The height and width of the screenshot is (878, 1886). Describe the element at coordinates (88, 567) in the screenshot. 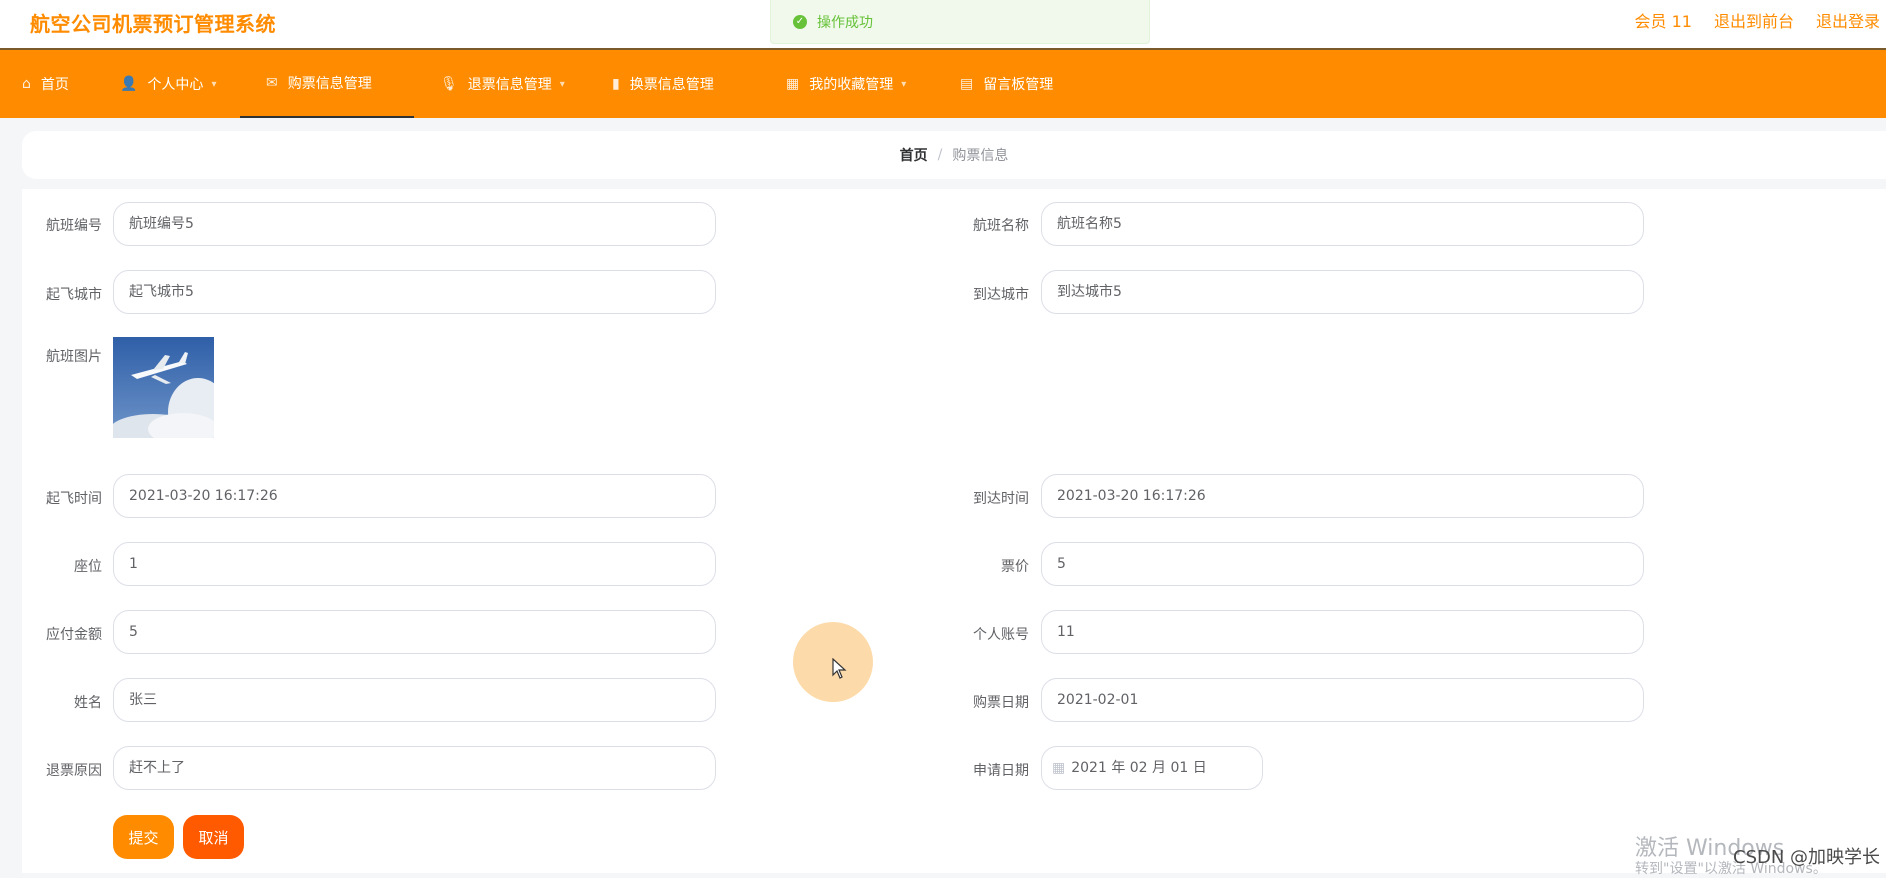

I see `seat-label: 座位` at that location.